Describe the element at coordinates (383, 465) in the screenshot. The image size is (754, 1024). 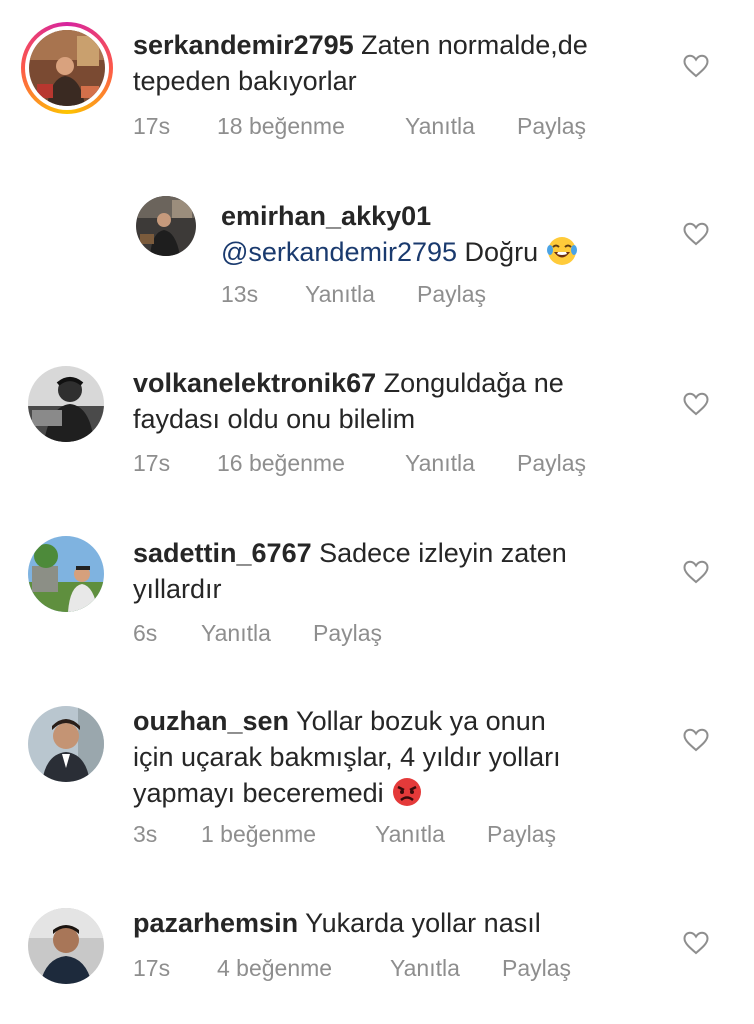
I see `comment-meta: 17s 16 beğenme Yanıtla Paylaş` at that location.